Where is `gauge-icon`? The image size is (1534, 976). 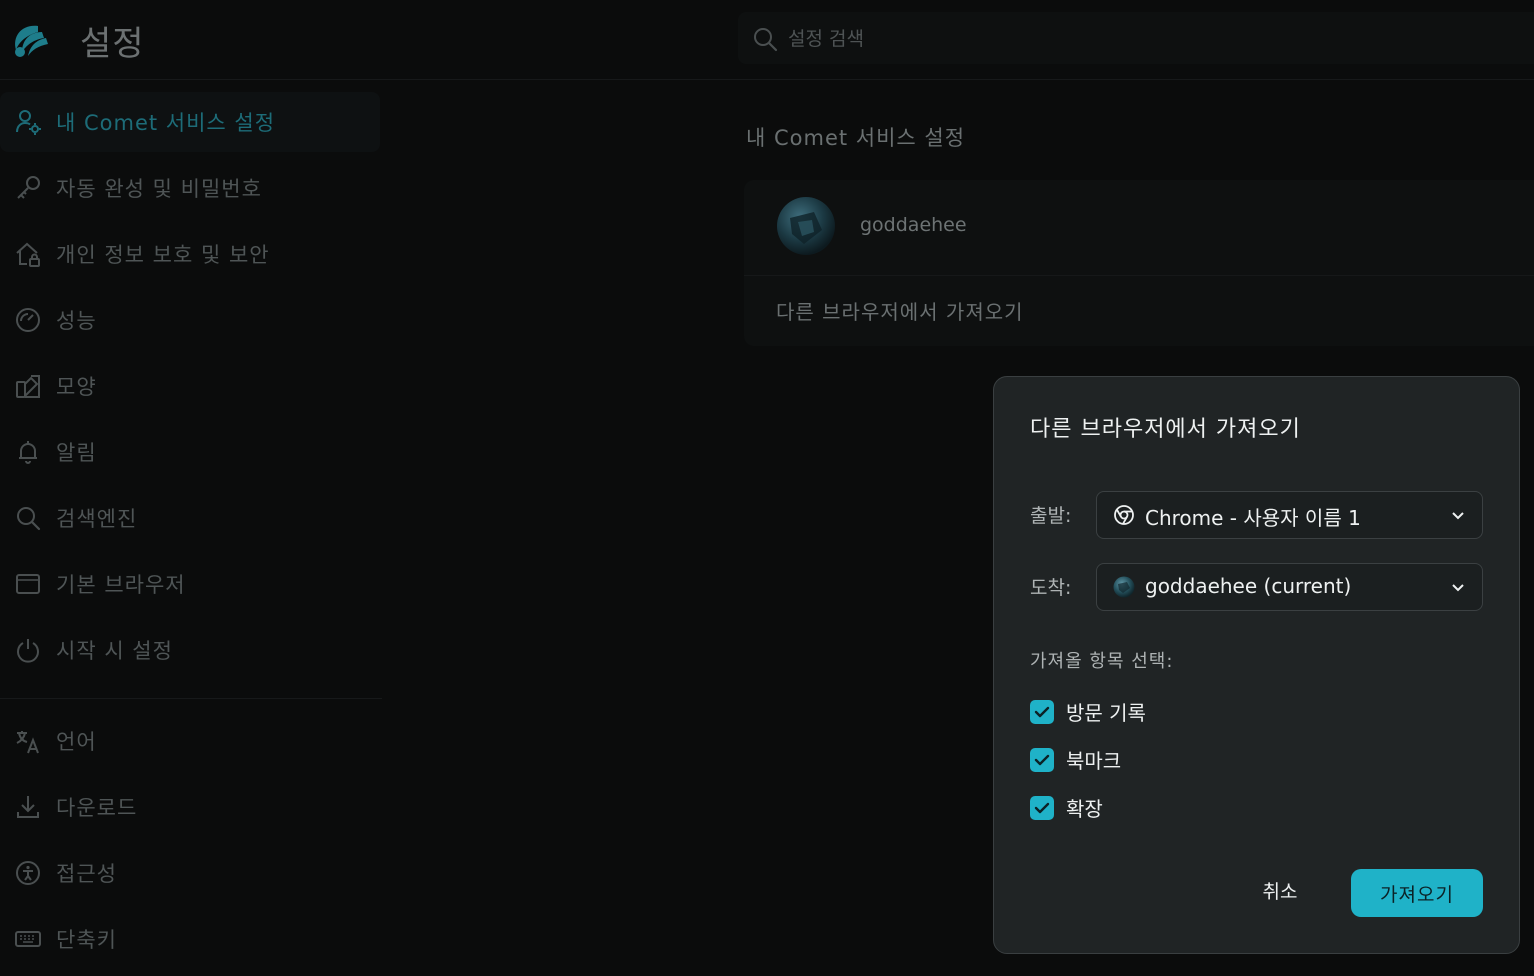
gauge-icon is located at coordinates (28, 320).